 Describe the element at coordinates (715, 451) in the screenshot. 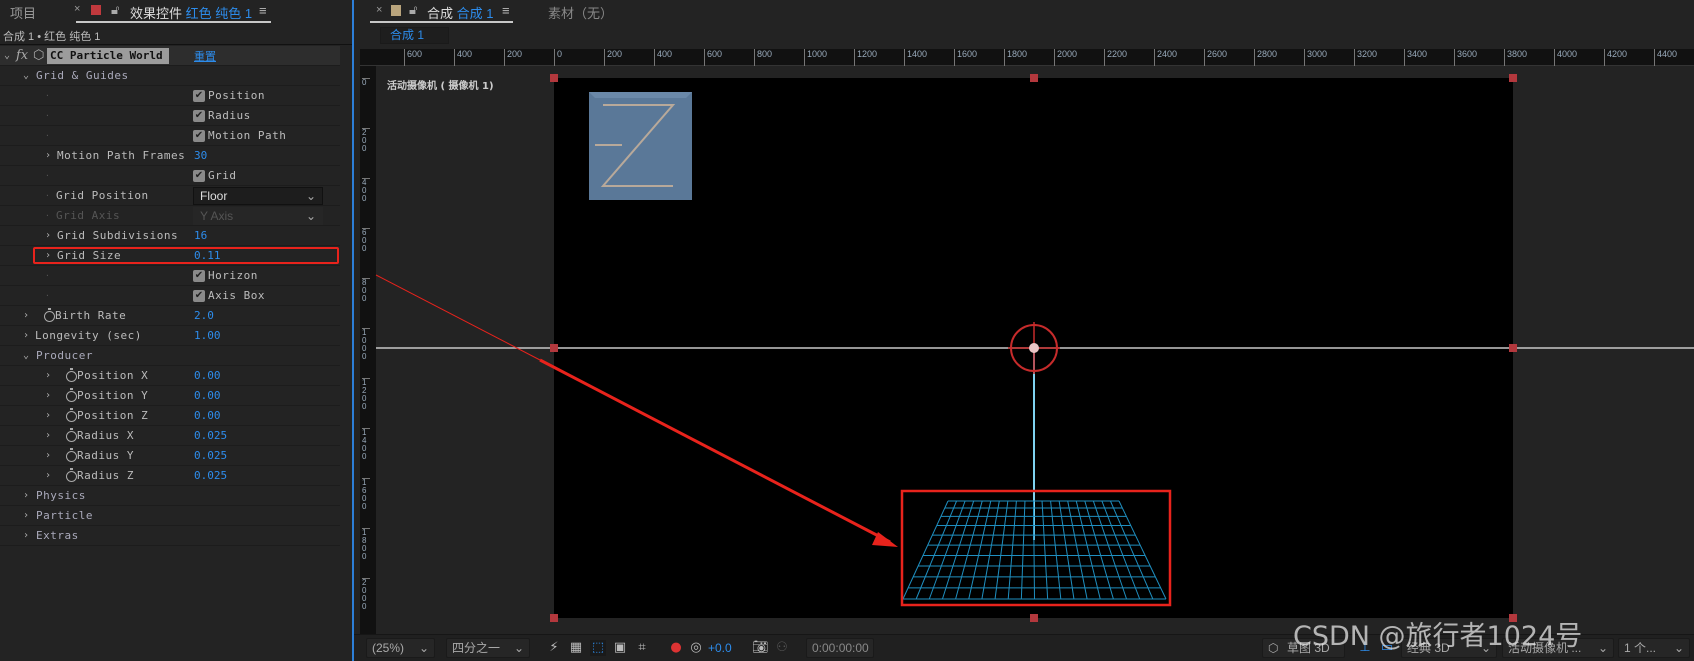

I see `annotation-arrow-shaft` at that location.